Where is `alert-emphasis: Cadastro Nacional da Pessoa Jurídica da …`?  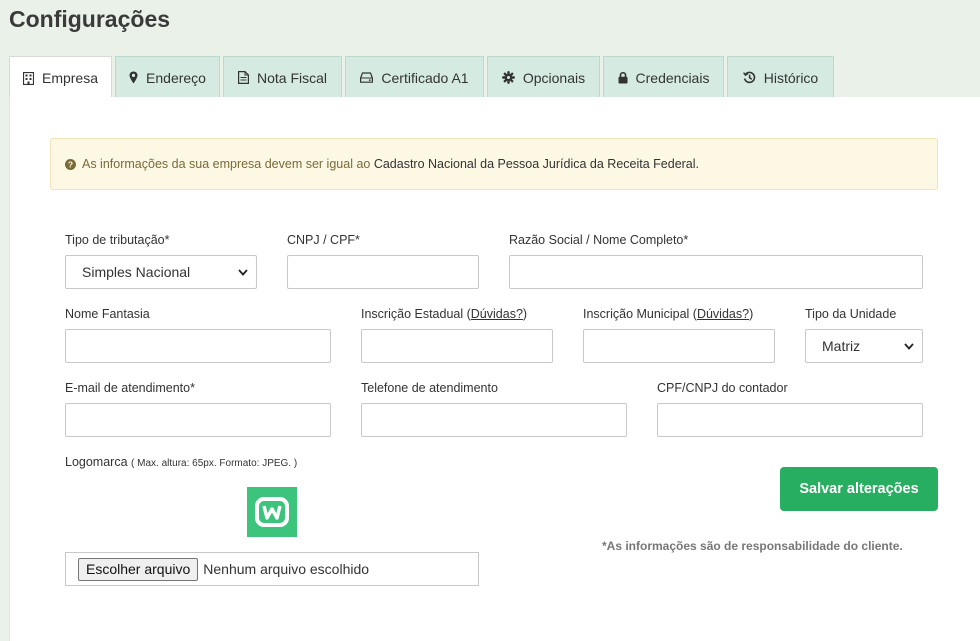 alert-emphasis: Cadastro Nacional da Pessoa Jurídica da … is located at coordinates (536, 164).